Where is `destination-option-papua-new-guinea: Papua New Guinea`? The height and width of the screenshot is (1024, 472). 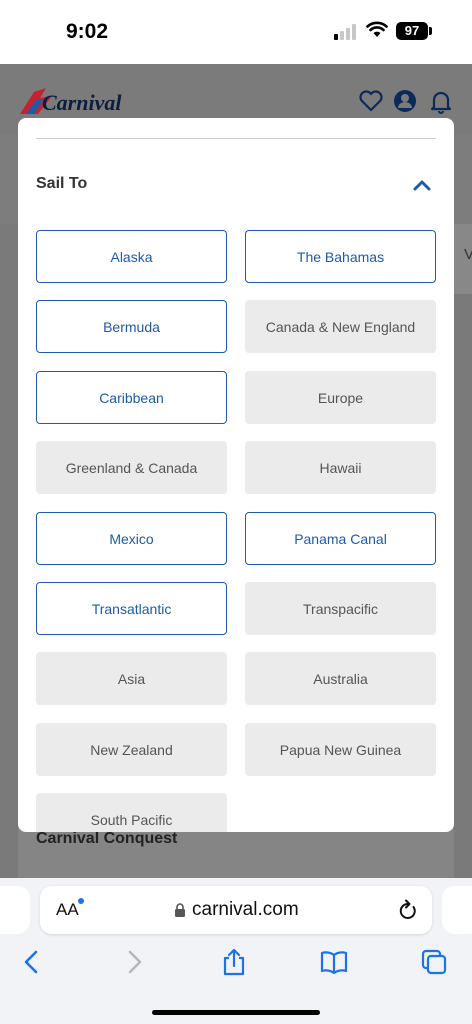 destination-option-papua-new-guinea: Papua New Guinea is located at coordinates (340, 749).